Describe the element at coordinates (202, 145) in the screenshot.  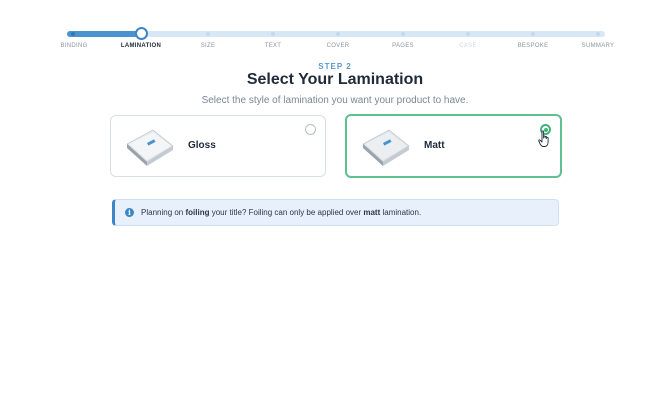
I see `option-label-gloss: Gloss` at that location.